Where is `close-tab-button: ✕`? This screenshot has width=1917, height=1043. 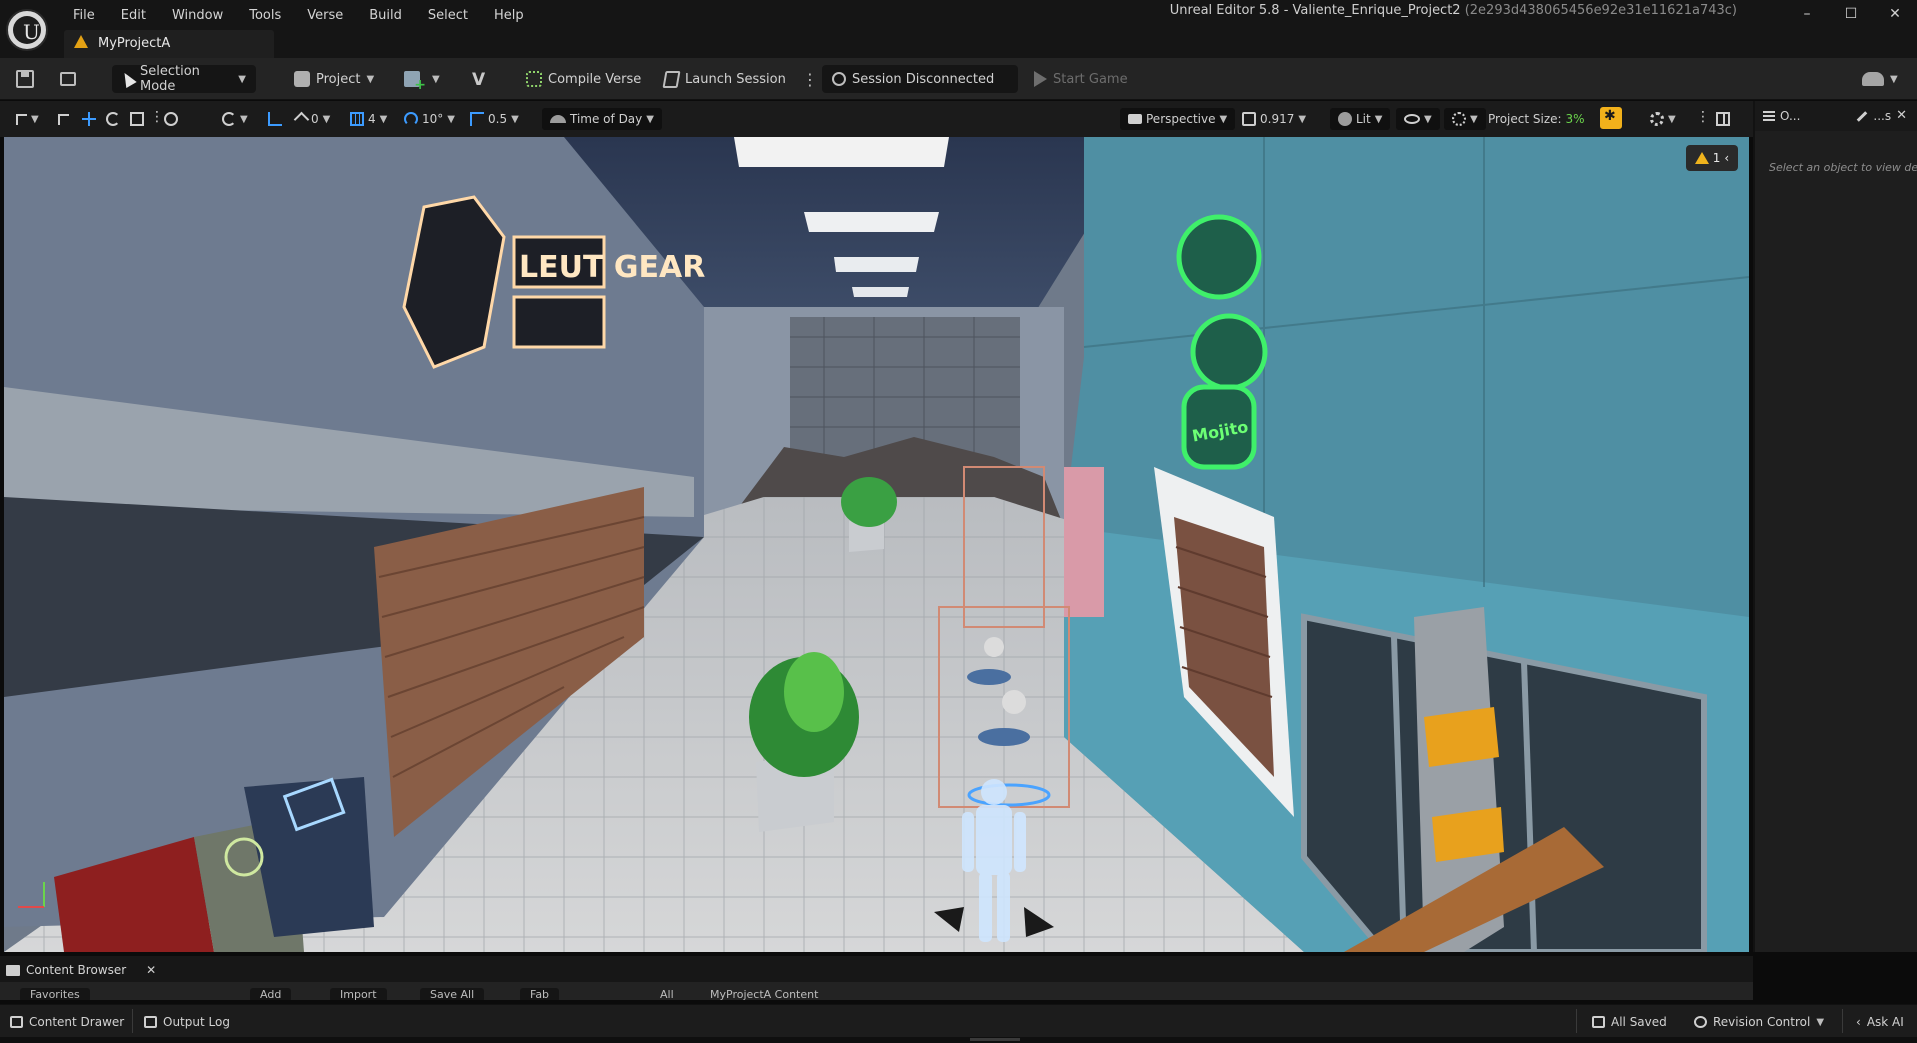
close-tab-button: ✕ is located at coordinates (151, 970).